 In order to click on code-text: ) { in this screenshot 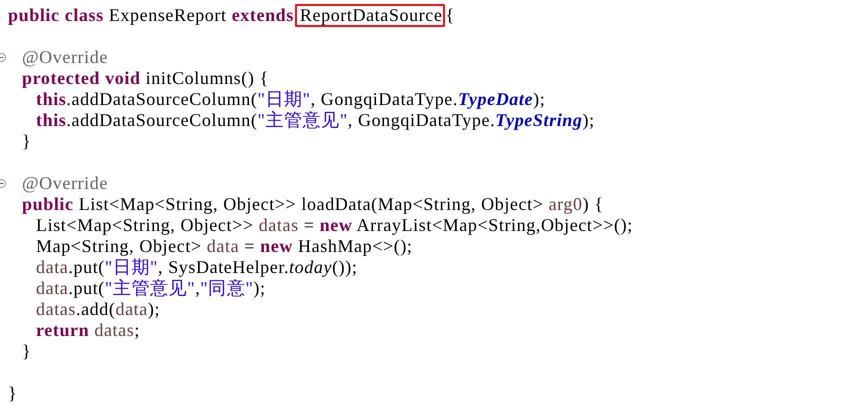, I will do `click(593, 204)`.